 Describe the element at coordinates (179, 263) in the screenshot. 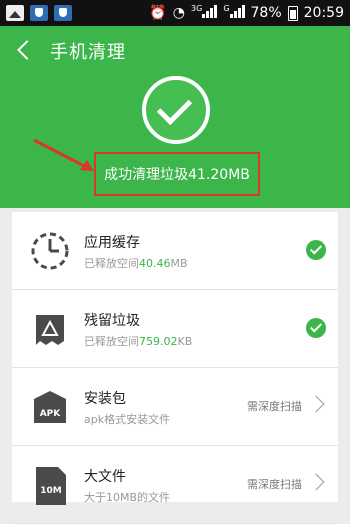

I see `freed-unit: MB` at that location.